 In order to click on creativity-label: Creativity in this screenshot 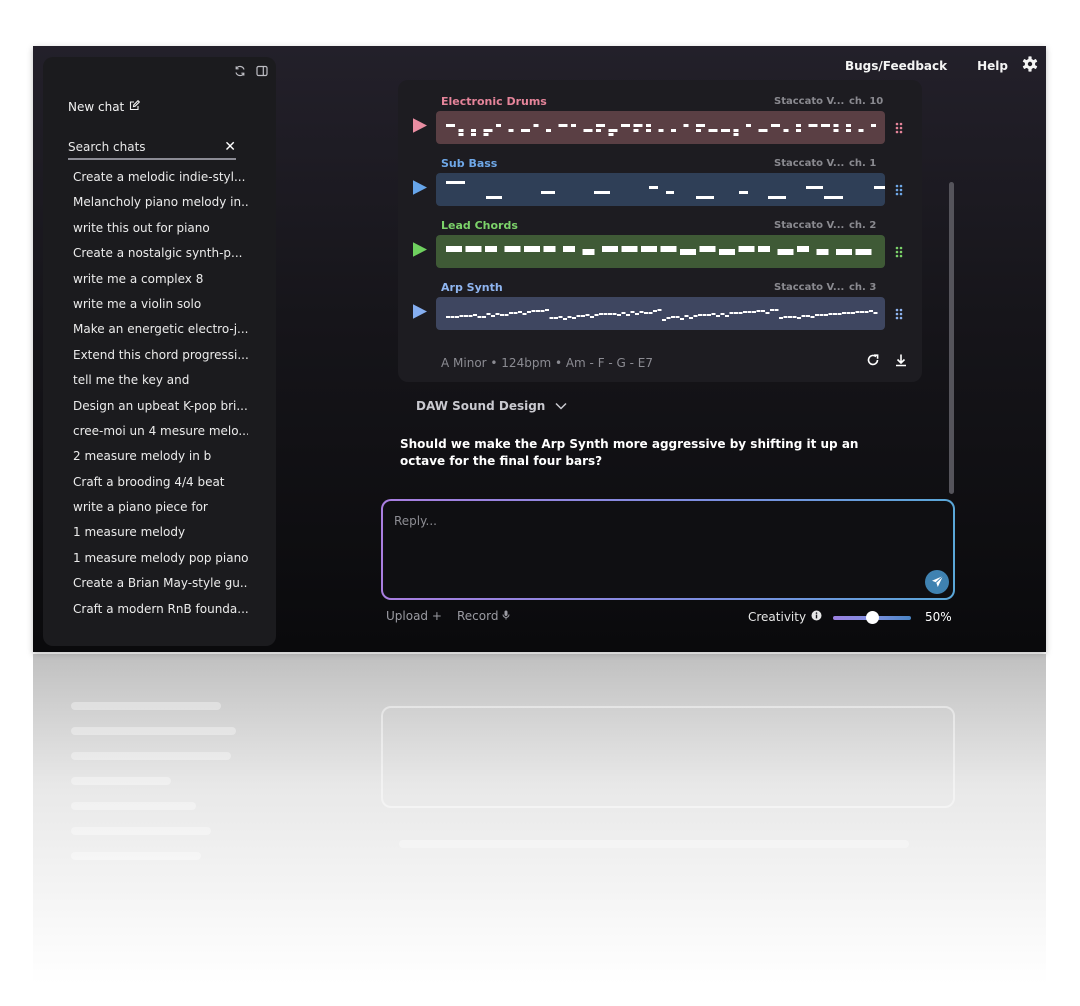, I will do `click(777, 617)`.